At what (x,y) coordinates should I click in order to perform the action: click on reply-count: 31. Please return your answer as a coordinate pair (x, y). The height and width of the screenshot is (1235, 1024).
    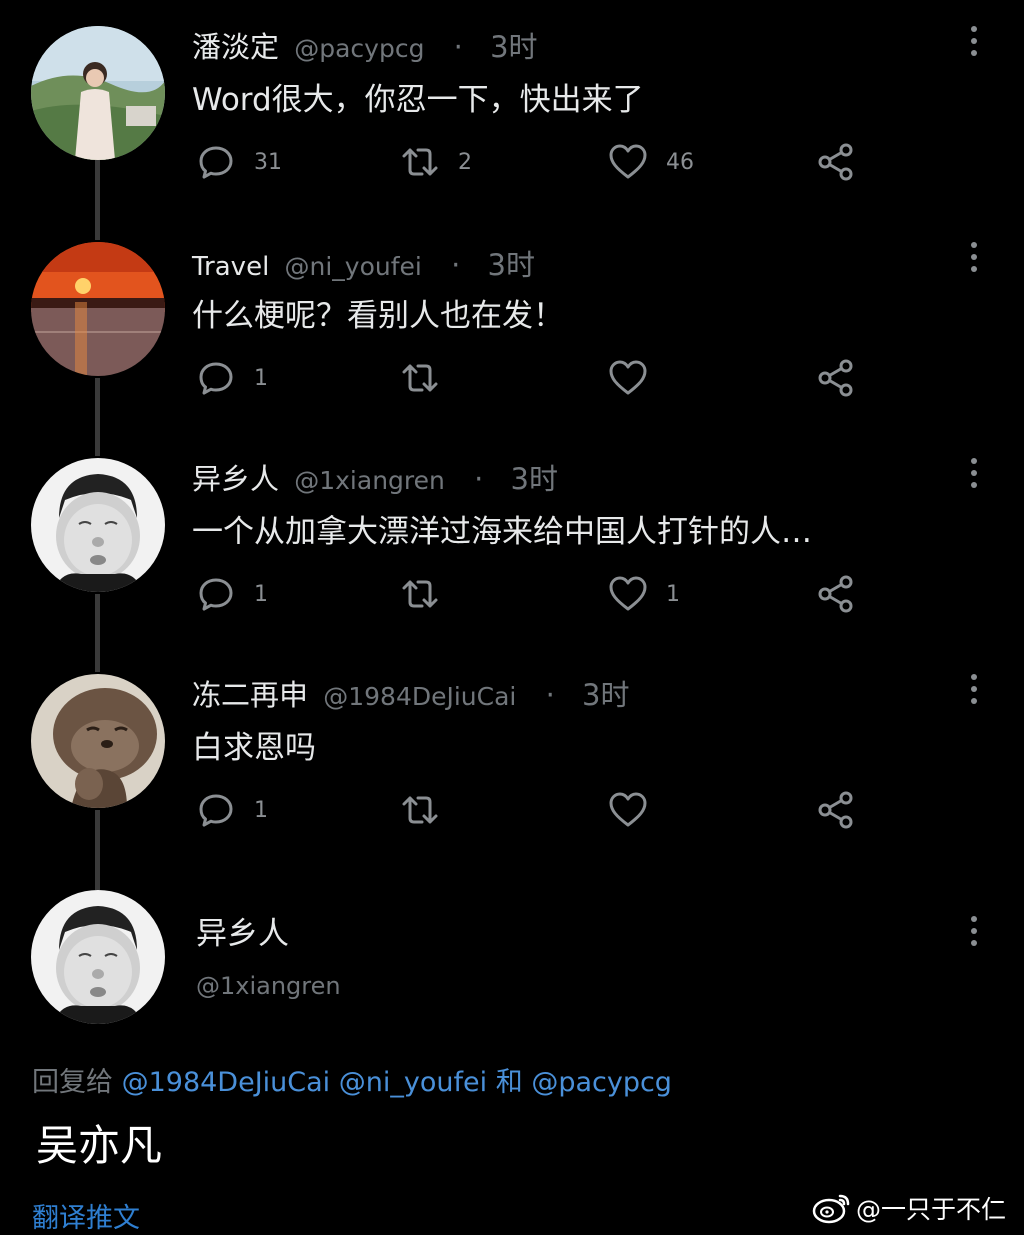
    Looking at the image, I should click on (268, 162).